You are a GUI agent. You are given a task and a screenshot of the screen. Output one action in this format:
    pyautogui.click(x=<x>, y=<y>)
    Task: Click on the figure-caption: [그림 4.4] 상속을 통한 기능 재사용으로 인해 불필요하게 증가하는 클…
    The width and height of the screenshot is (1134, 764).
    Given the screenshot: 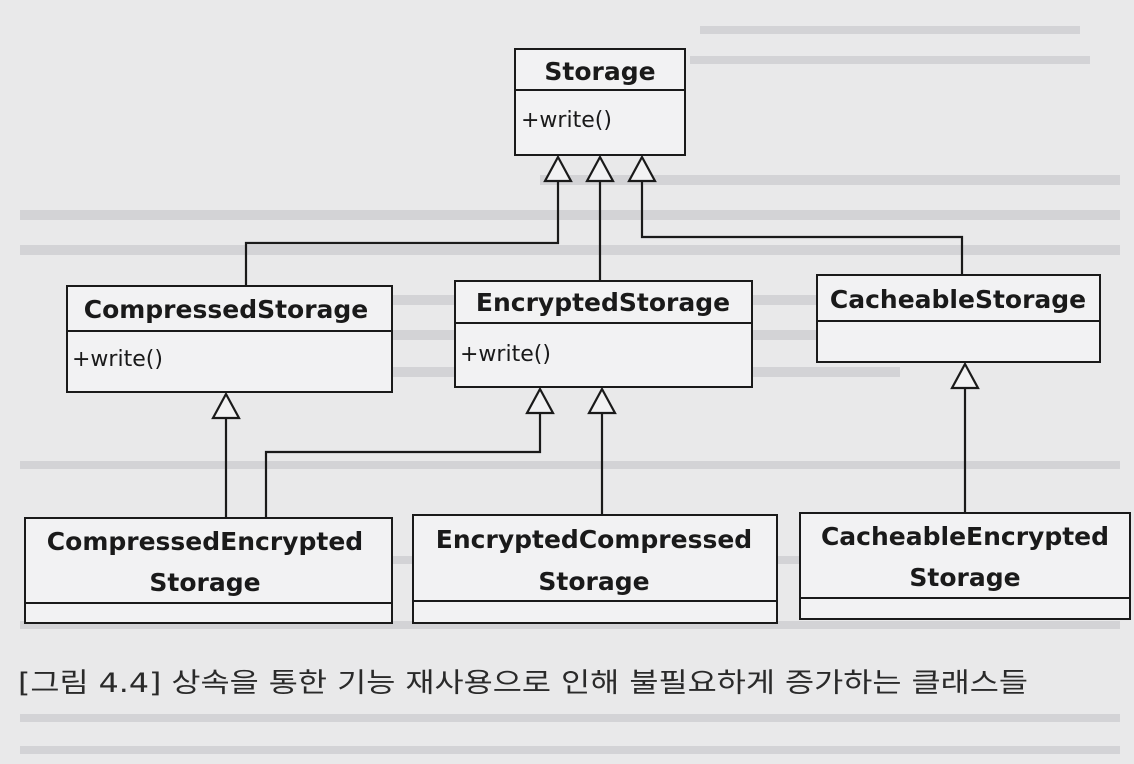 What is the action you would take?
    pyautogui.click(x=523, y=683)
    